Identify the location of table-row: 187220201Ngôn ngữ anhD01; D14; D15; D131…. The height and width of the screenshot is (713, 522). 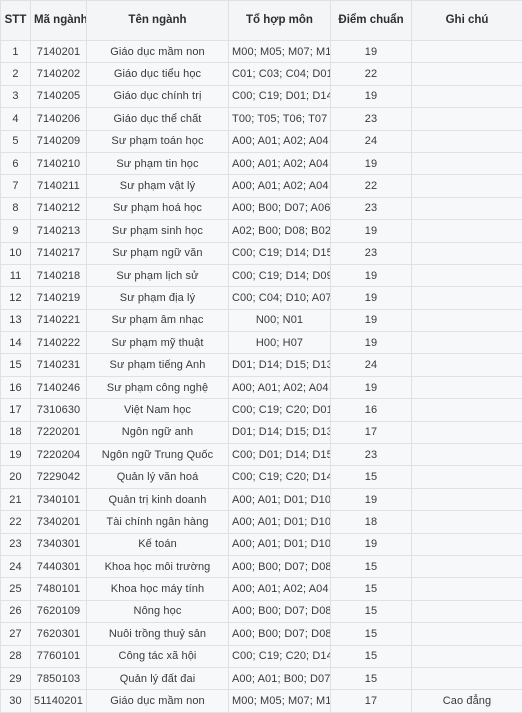
(261, 432).